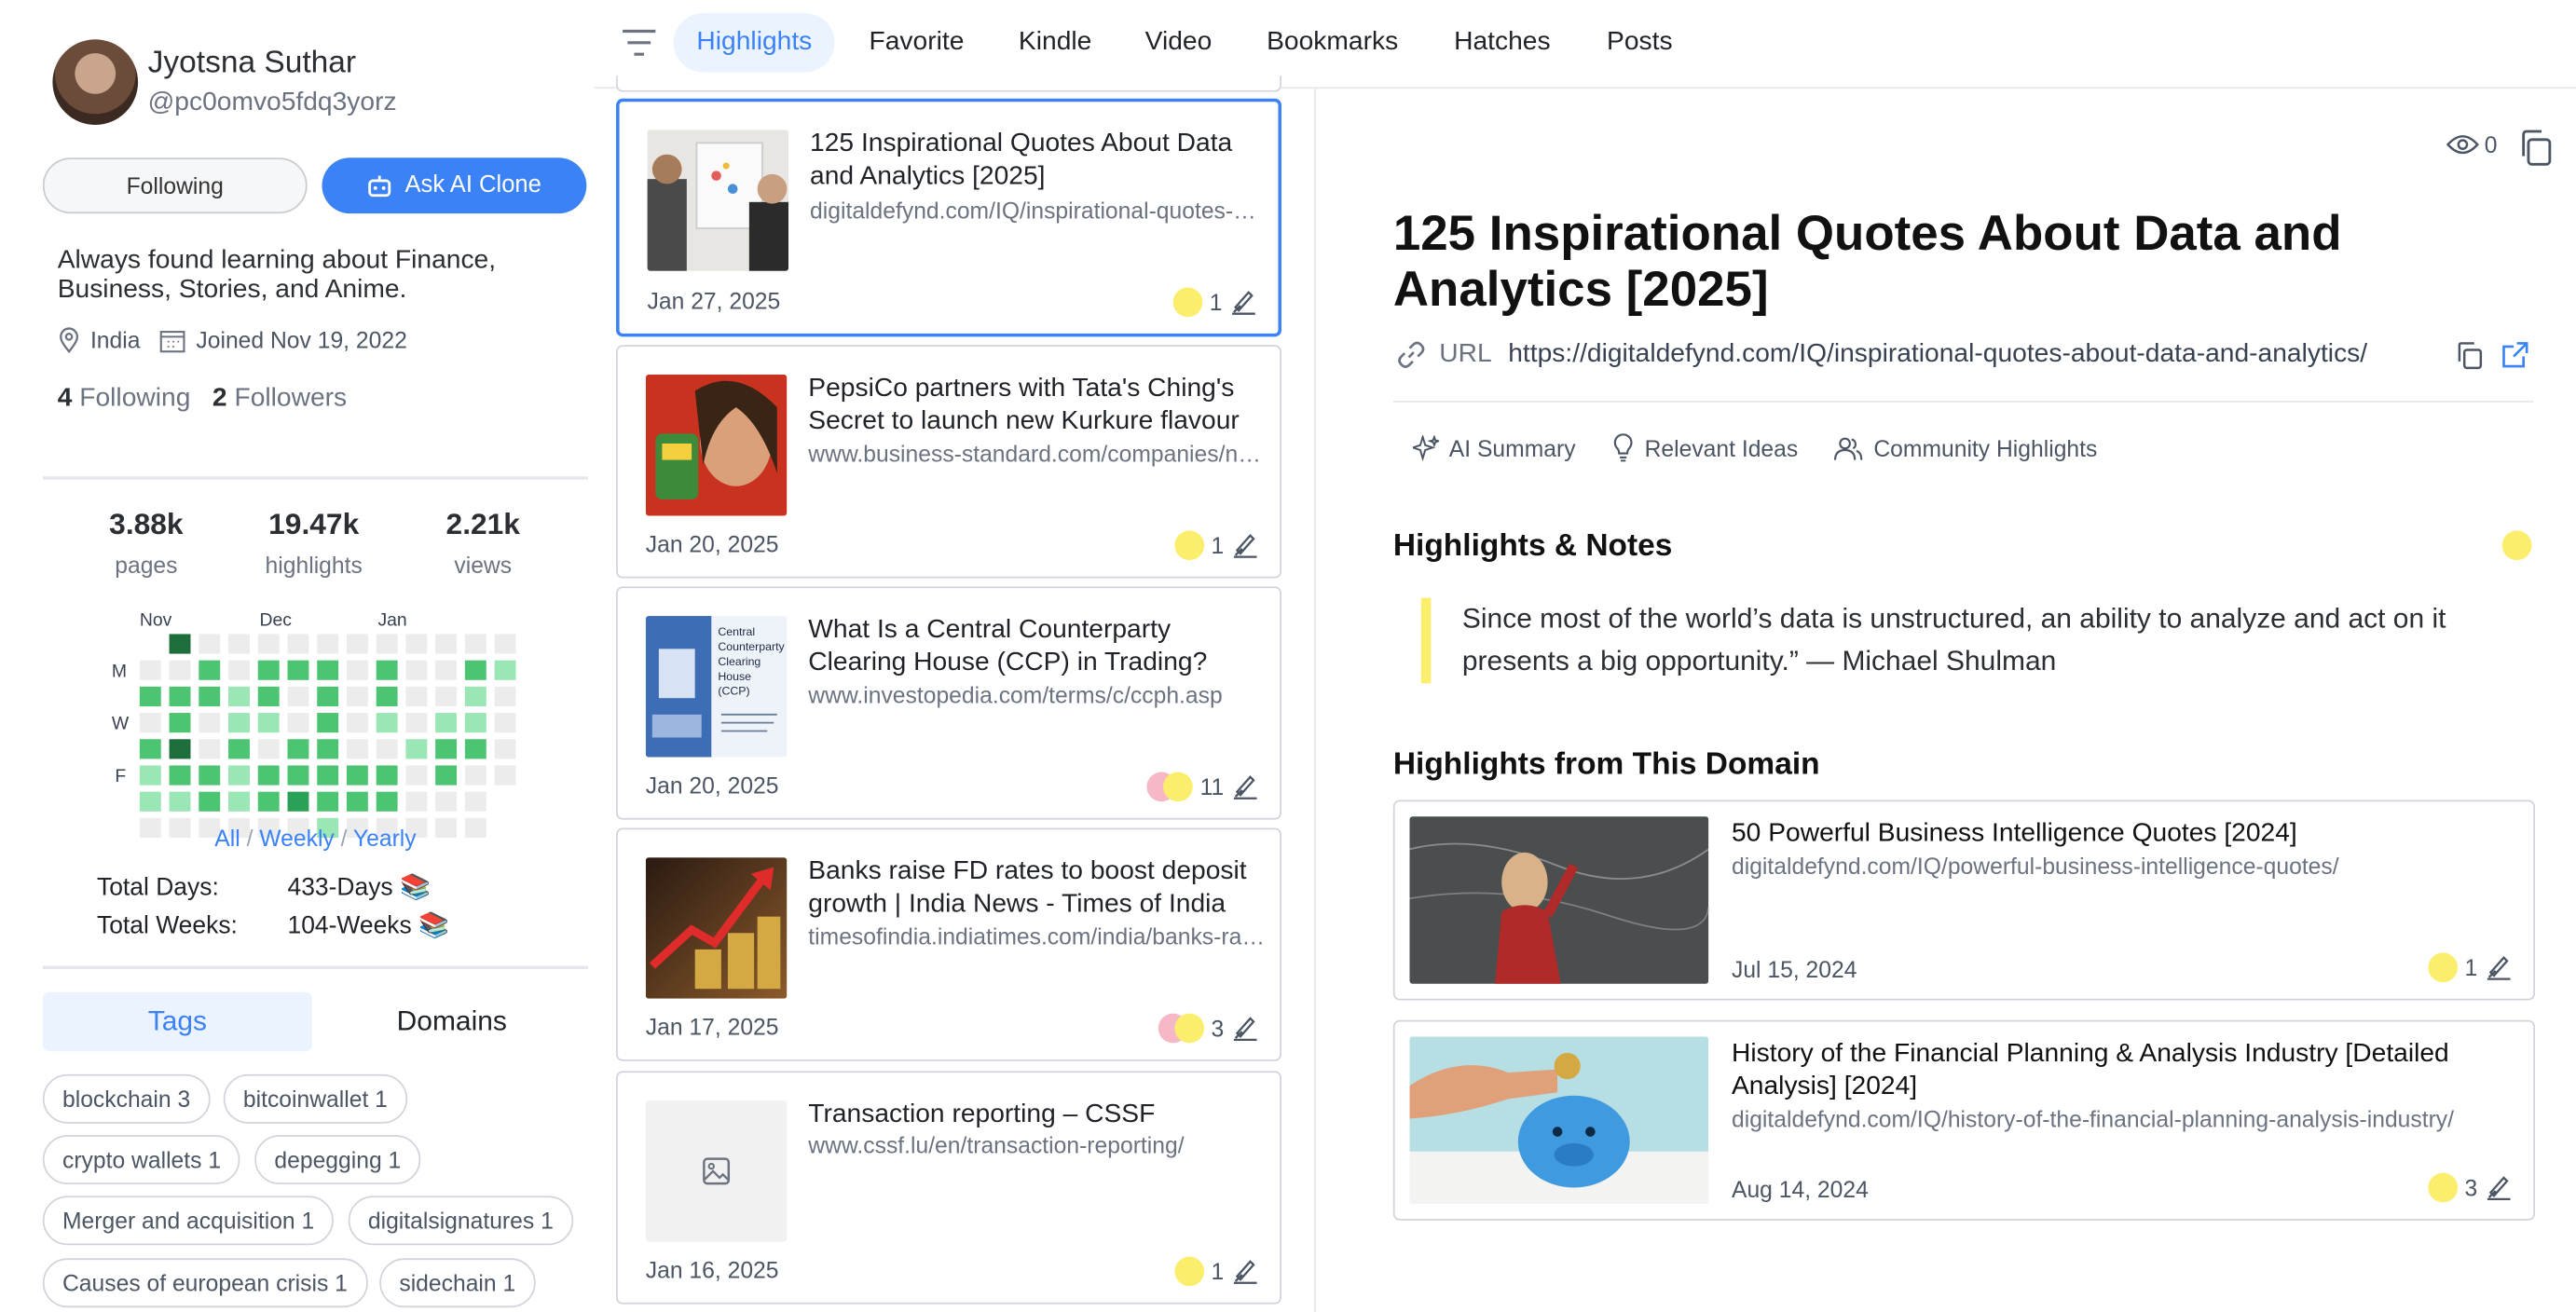 The width and height of the screenshot is (2576, 1312). I want to click on tab-posts: Posts, so click(1640, 42).